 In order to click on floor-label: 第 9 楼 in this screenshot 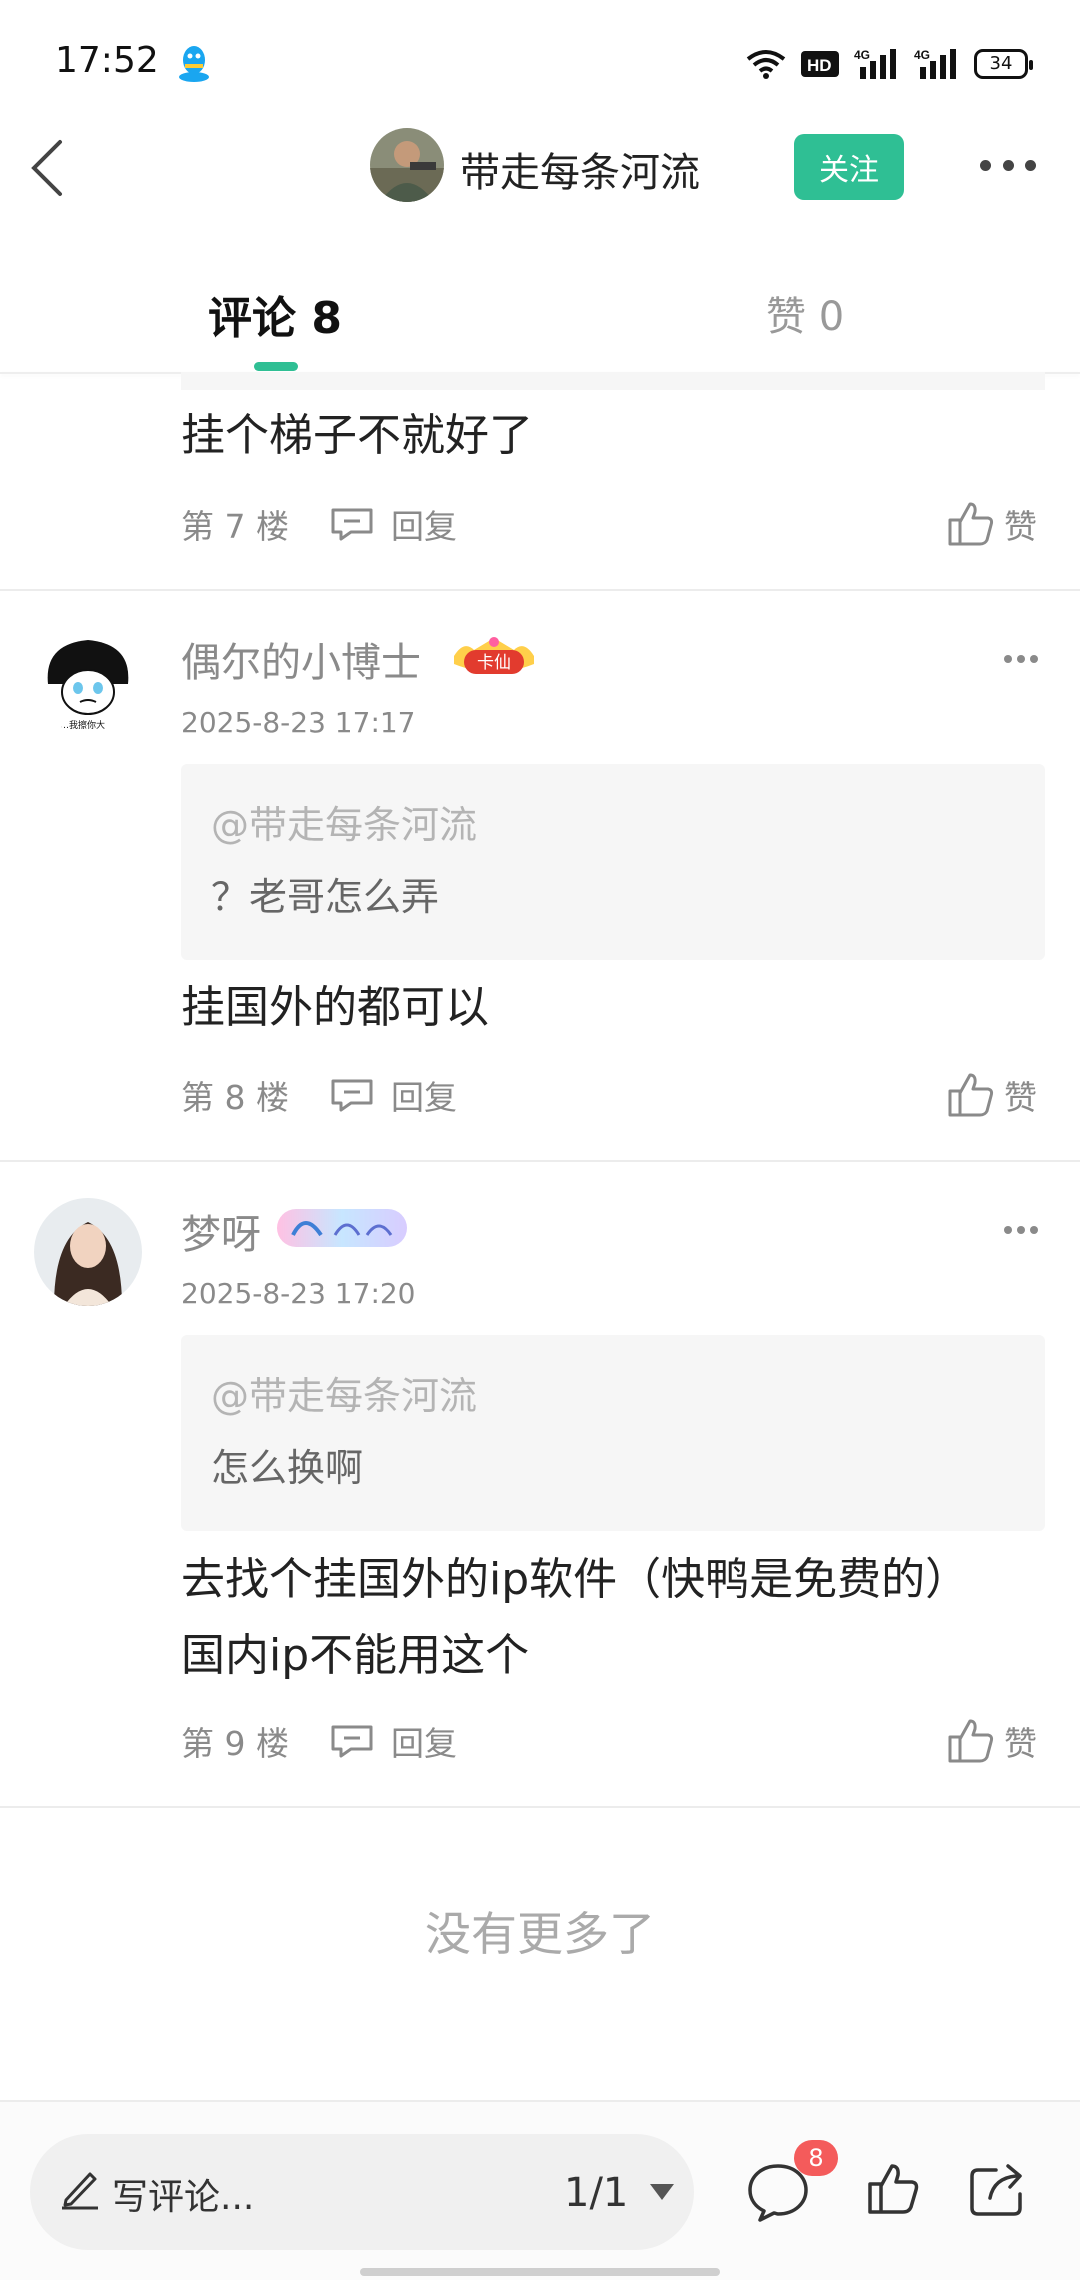, I will do `click(235, 1743)`.